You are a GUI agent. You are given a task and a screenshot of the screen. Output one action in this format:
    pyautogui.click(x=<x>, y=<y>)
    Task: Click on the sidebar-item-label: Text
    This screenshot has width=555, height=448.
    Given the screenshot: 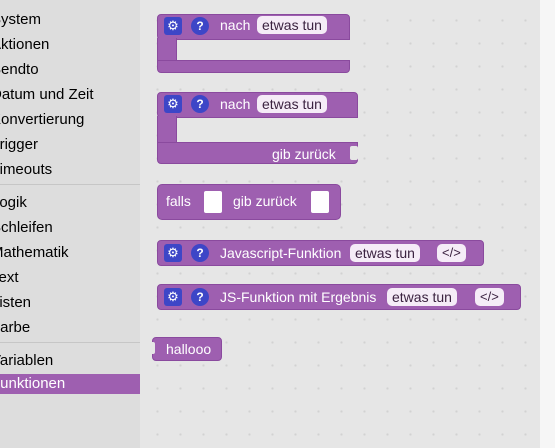 What is the action you would take?
    pyautogui.click(x=9, y=277)
    